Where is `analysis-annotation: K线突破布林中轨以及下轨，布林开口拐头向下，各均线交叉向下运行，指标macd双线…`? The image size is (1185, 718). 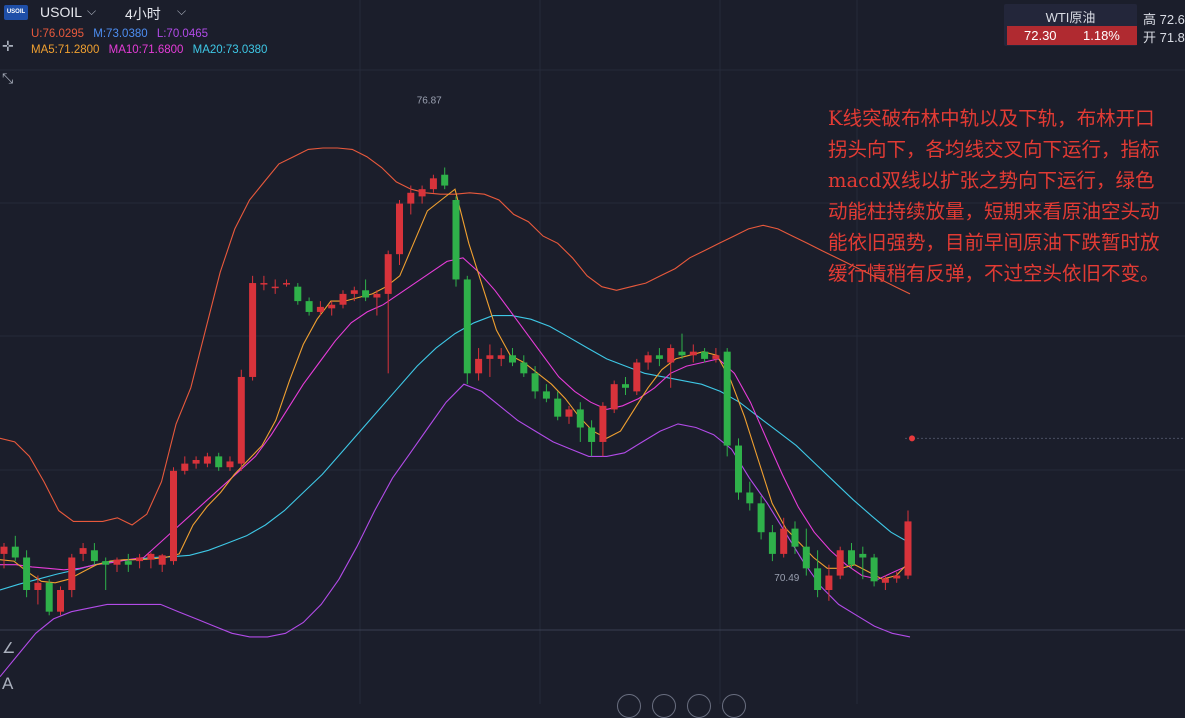
analysis-annotation: K线突破布林中轨以及下轨，布林开口拐头向下，各均线交叉向下运行，指标macd双线… is located at coordinates (994, 196).